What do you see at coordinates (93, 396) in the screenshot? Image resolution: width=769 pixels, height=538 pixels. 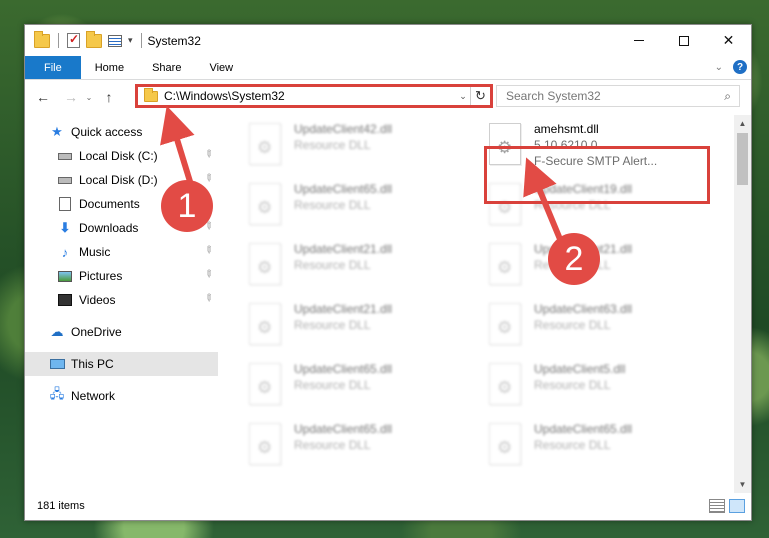 I see `sidebar-item-label: Network` at bounding box center [93, 396].